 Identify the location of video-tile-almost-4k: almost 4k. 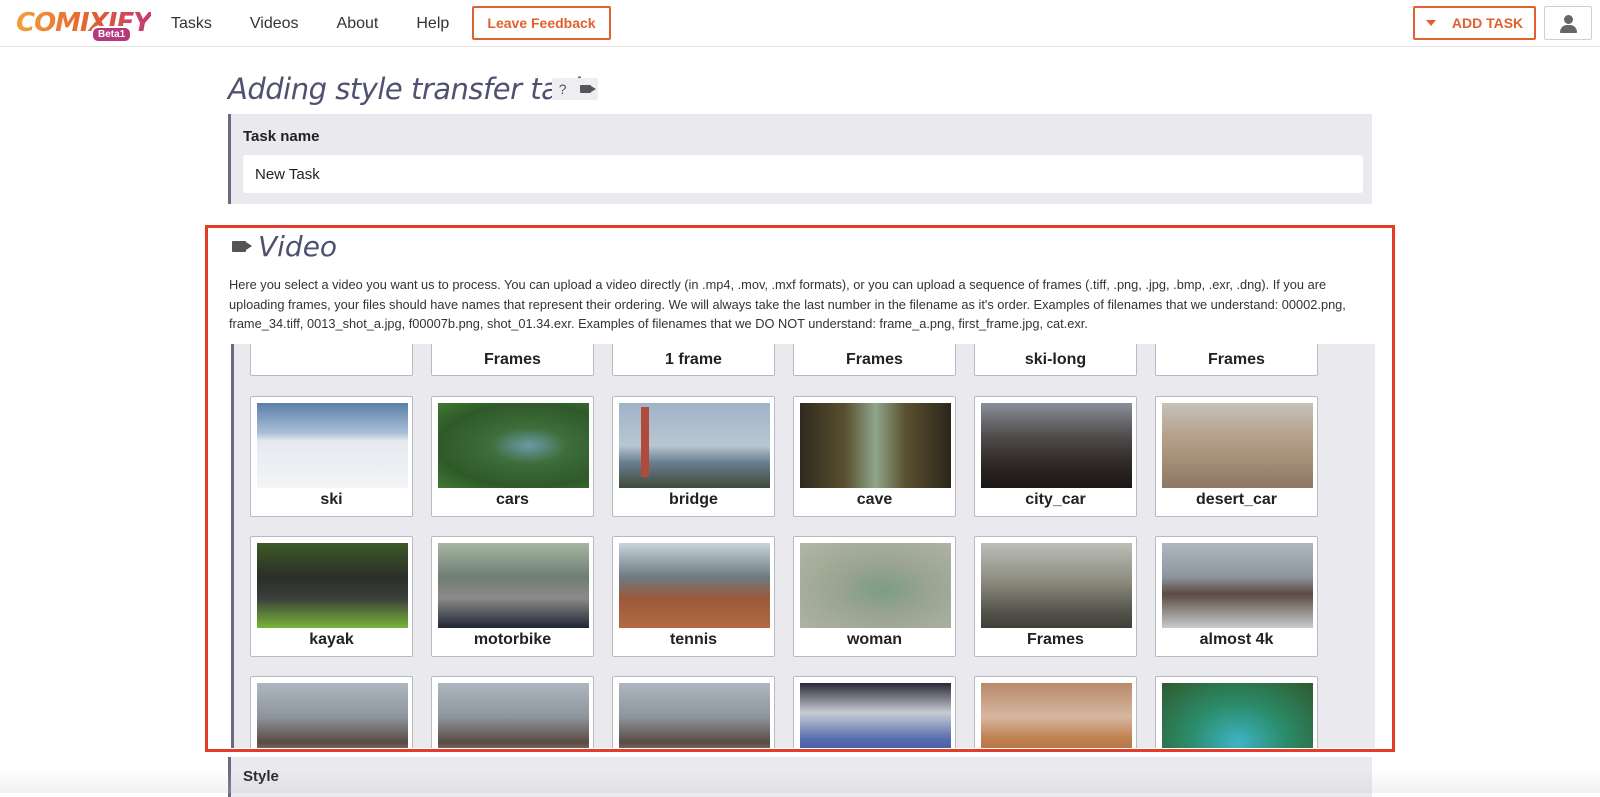
(1236, 596).